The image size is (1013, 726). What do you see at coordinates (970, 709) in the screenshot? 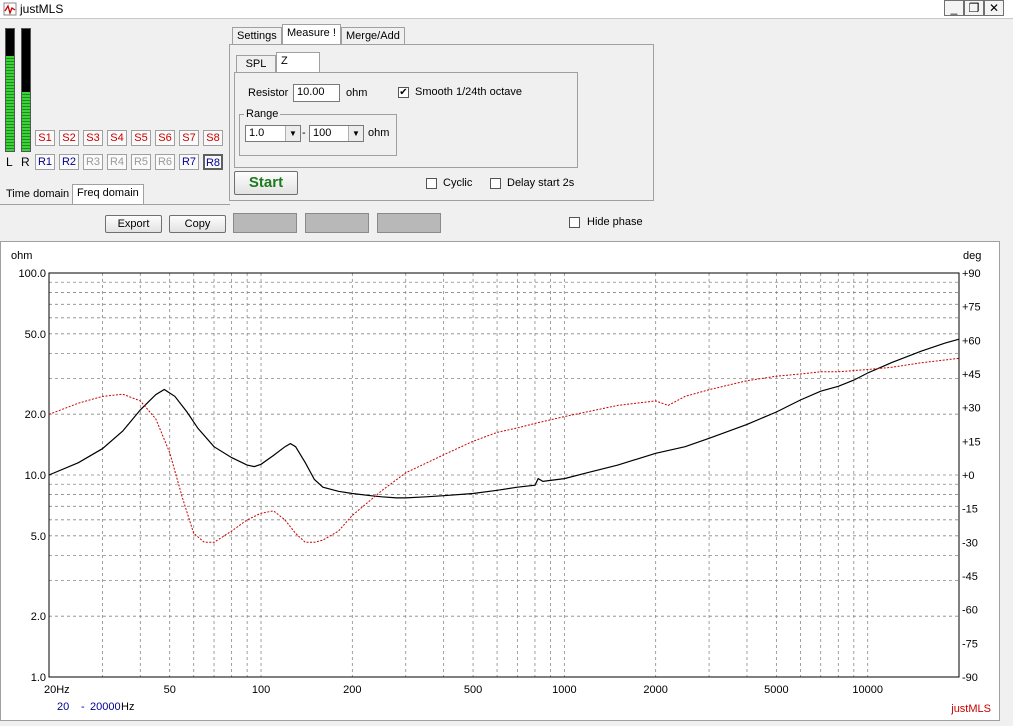
I see `brand-label: justMLS` at bounding box center [970, 709].